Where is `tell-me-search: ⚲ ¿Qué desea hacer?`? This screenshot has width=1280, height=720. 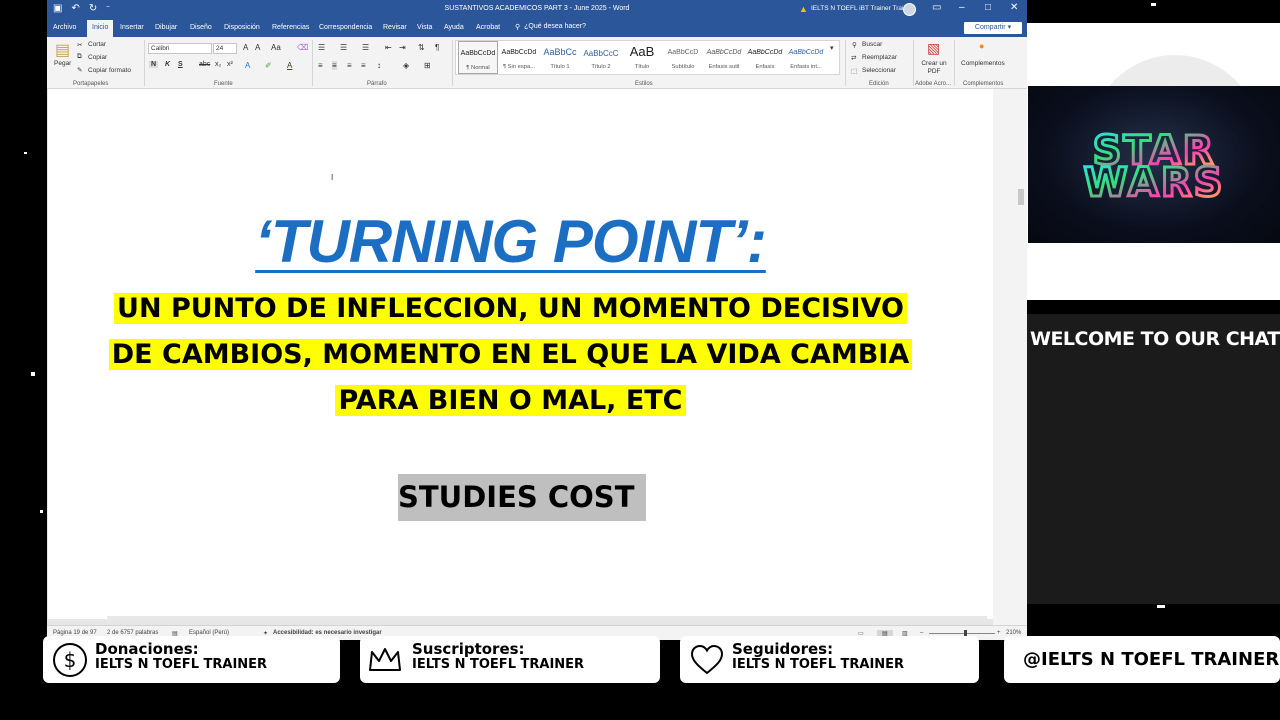
tell-me-search: ⚲ ¿Qué desea hacer? is located at coordinates (550, 27).